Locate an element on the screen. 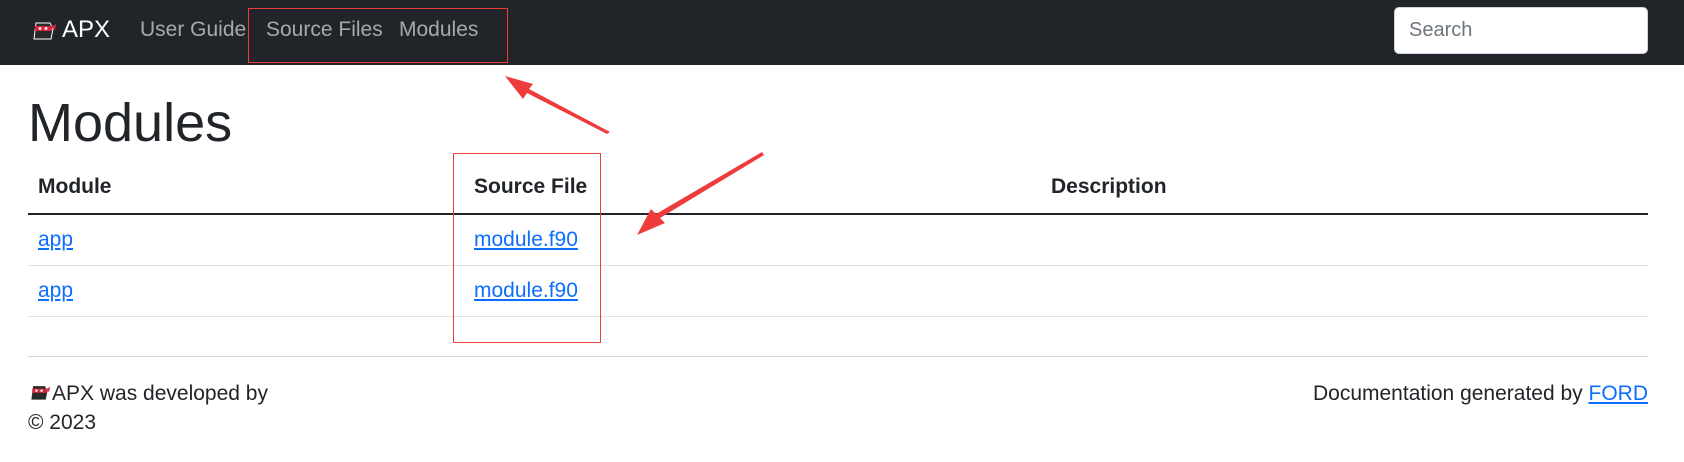 The height and width of the screenshot is (462, 1684). footer-generated: Documentation generated by FORD is located at coordinates (1480, 394).